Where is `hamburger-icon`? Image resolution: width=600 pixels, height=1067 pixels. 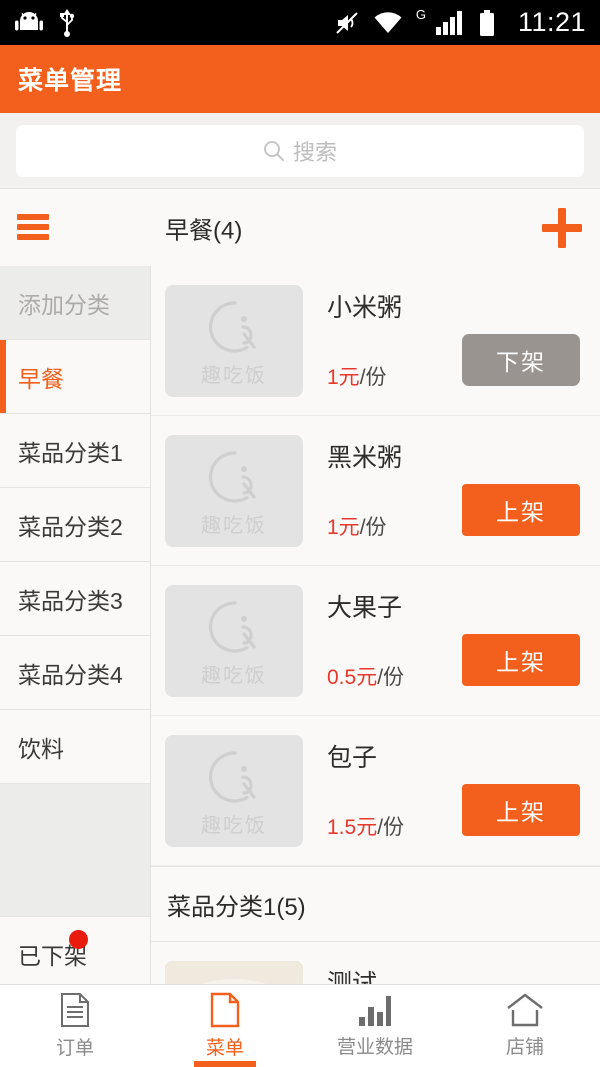 hamburger-icon is located at coordinates (33, 227).